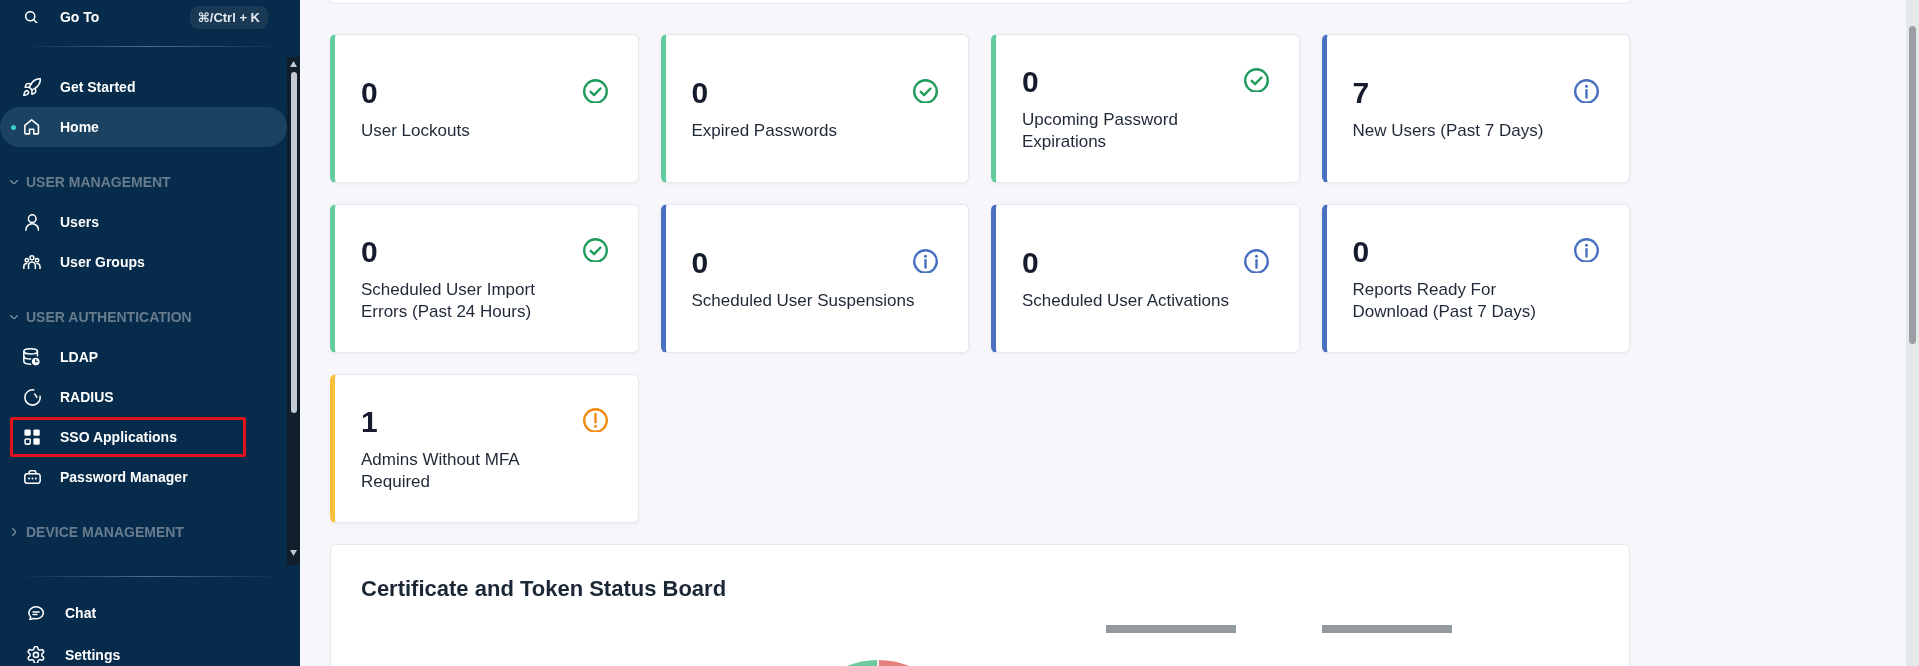 This screenshot has height=666, width=1919. Describe the element at coordinates (143, 397) in the screenshot. I see `nav-item: RADIUS` at that location.